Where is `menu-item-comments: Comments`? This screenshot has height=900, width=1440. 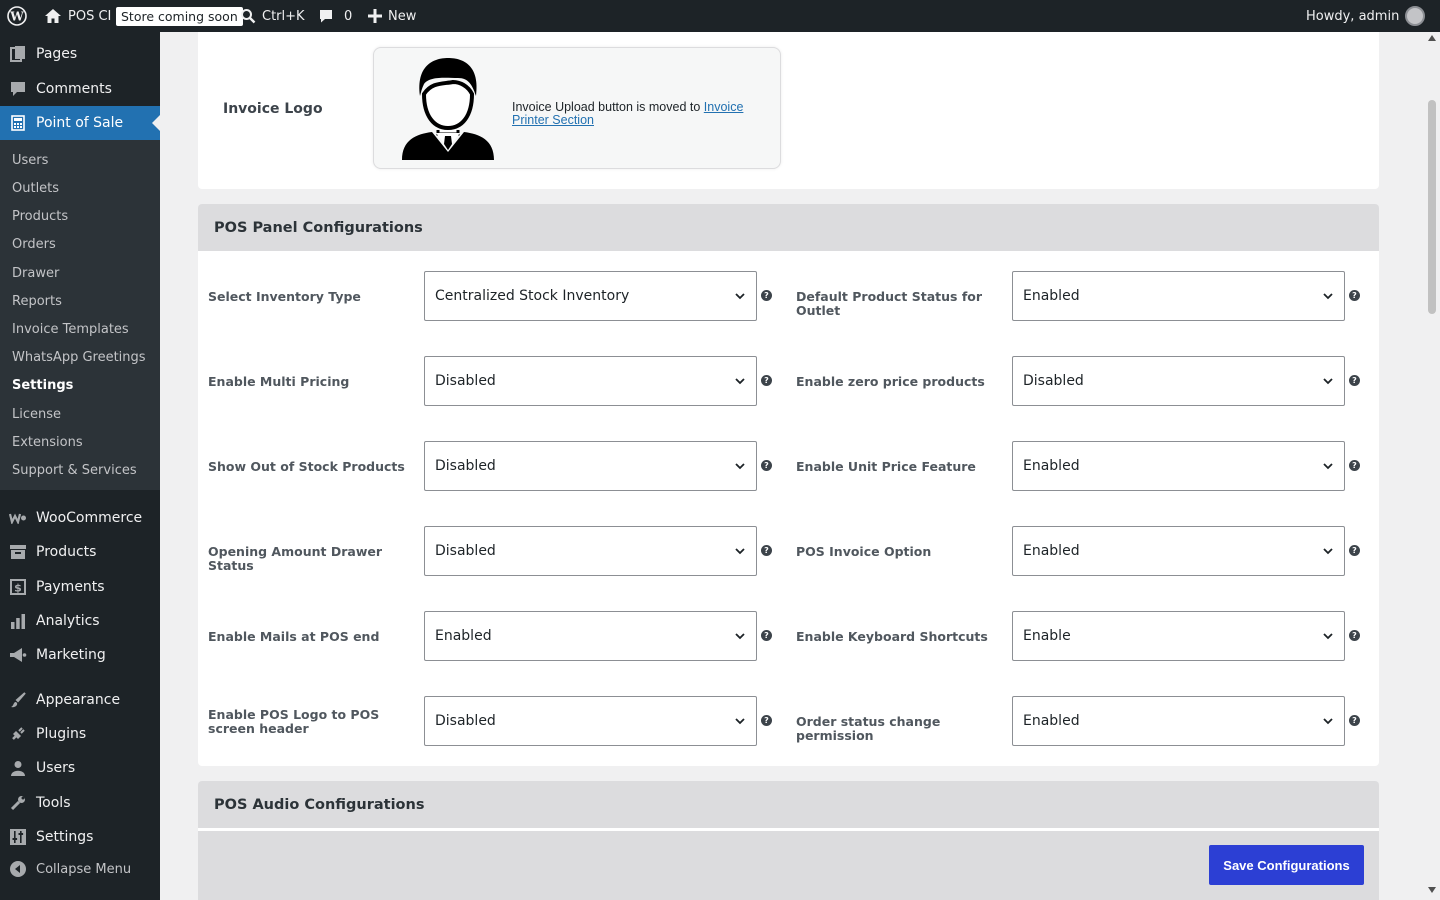
menu-item-comments: Comments is located at coordinates (80, 89).